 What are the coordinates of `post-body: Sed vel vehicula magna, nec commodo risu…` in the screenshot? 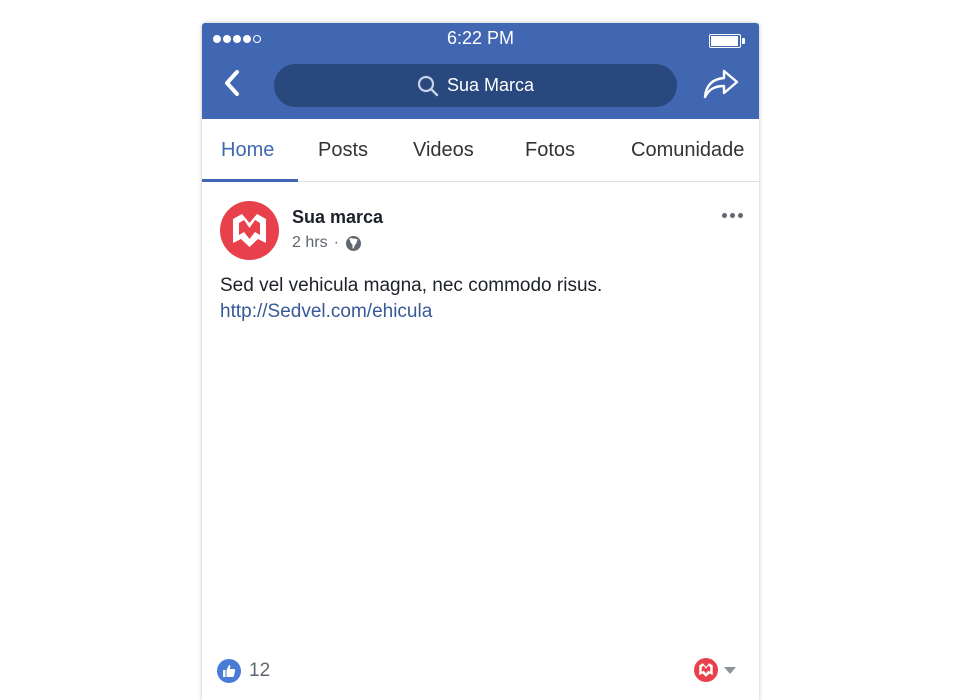 It's located at (411, 299).